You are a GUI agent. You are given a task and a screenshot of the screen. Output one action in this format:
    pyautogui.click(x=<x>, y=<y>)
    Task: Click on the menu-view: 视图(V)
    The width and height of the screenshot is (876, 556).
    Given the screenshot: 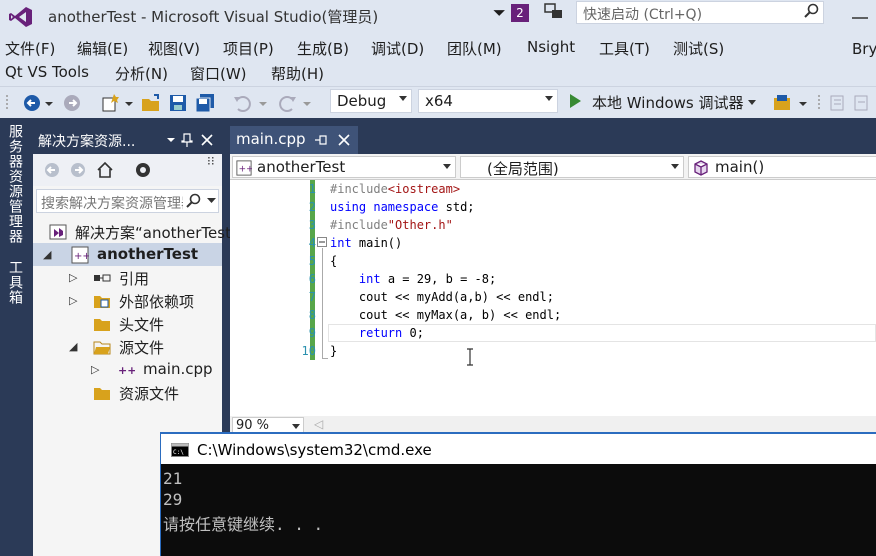 What is the action you would take?
    pyautogui.click(x=174, y=48)
    